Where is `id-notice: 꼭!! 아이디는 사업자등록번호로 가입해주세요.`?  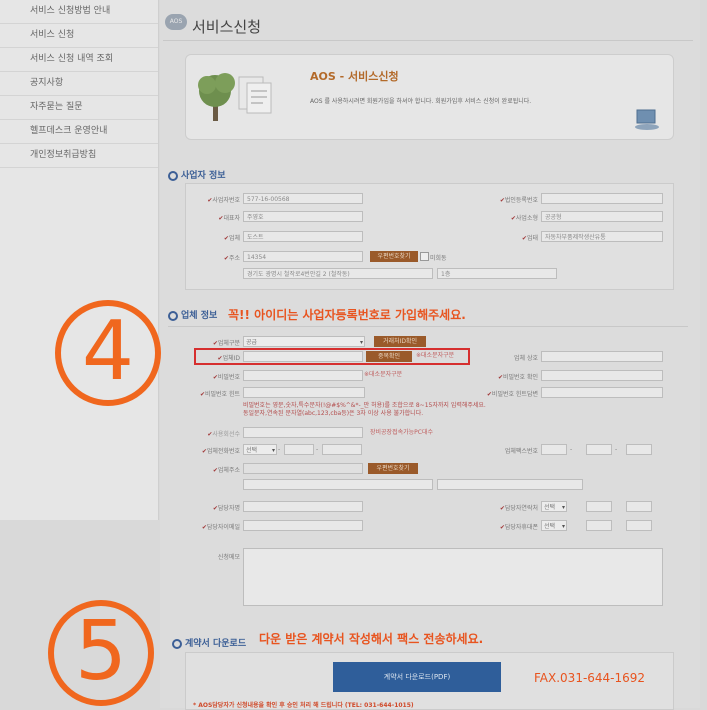 id-notice: 꼭!! 아이디는 사업자등록번호로 가입해주세요. is located at coordinates (347, 315).